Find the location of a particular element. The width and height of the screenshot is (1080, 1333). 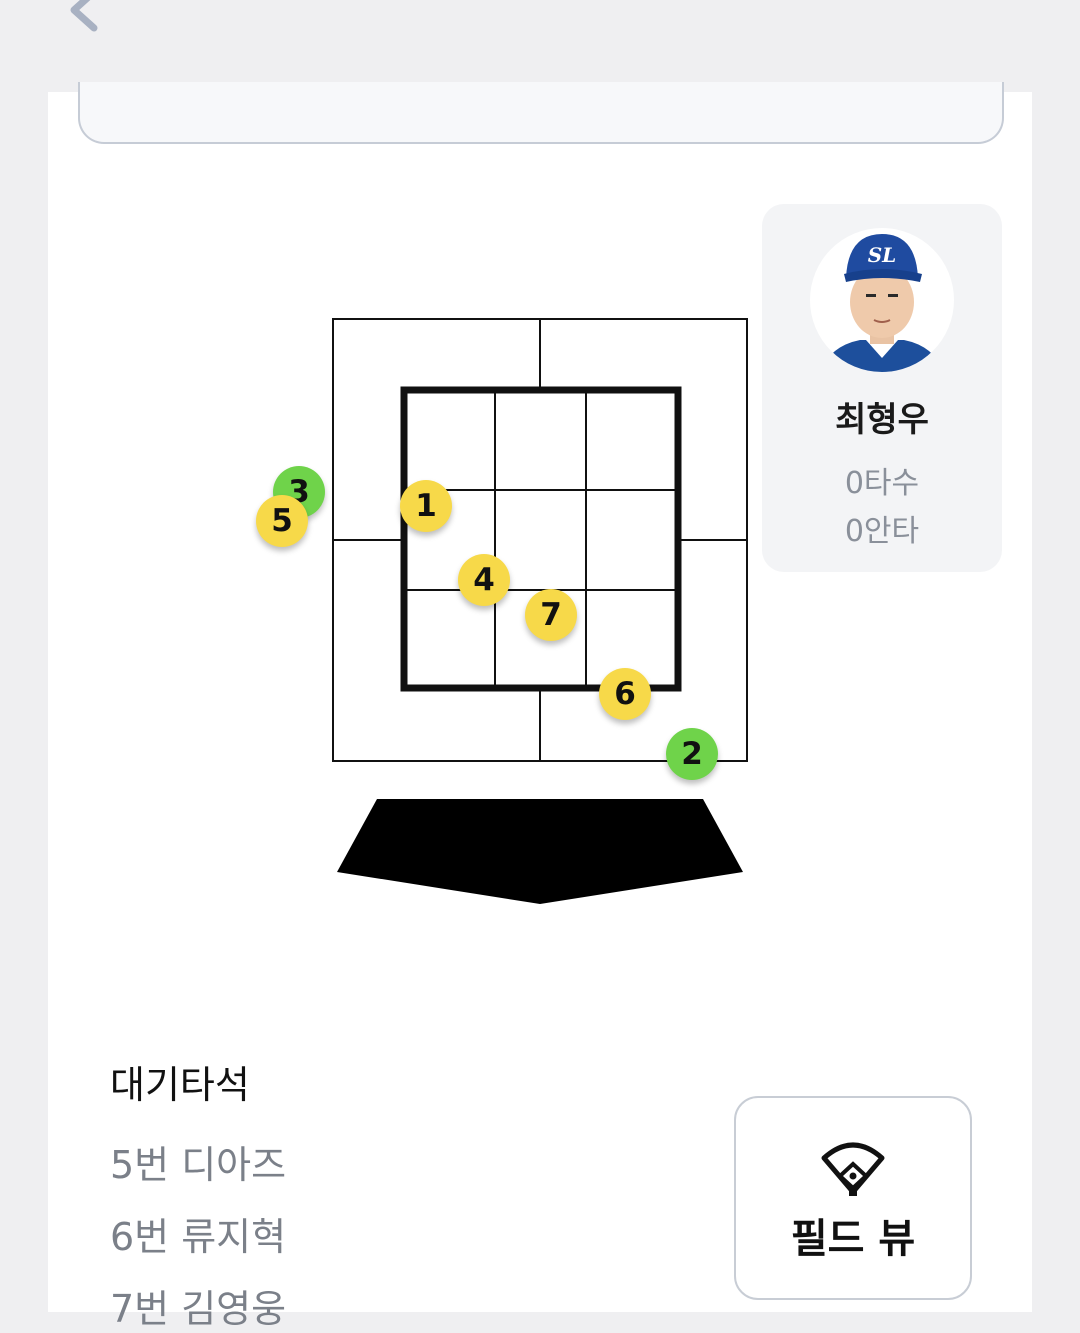

back-button is located at coordinates (84, 19).